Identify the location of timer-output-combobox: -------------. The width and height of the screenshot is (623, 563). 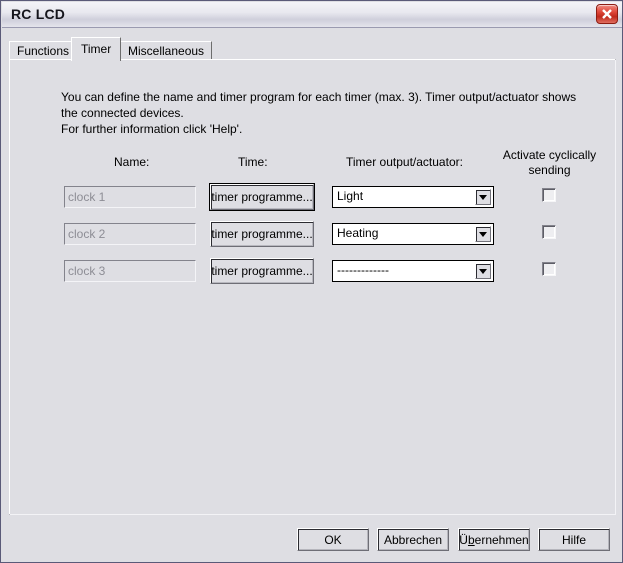
(413, 271).